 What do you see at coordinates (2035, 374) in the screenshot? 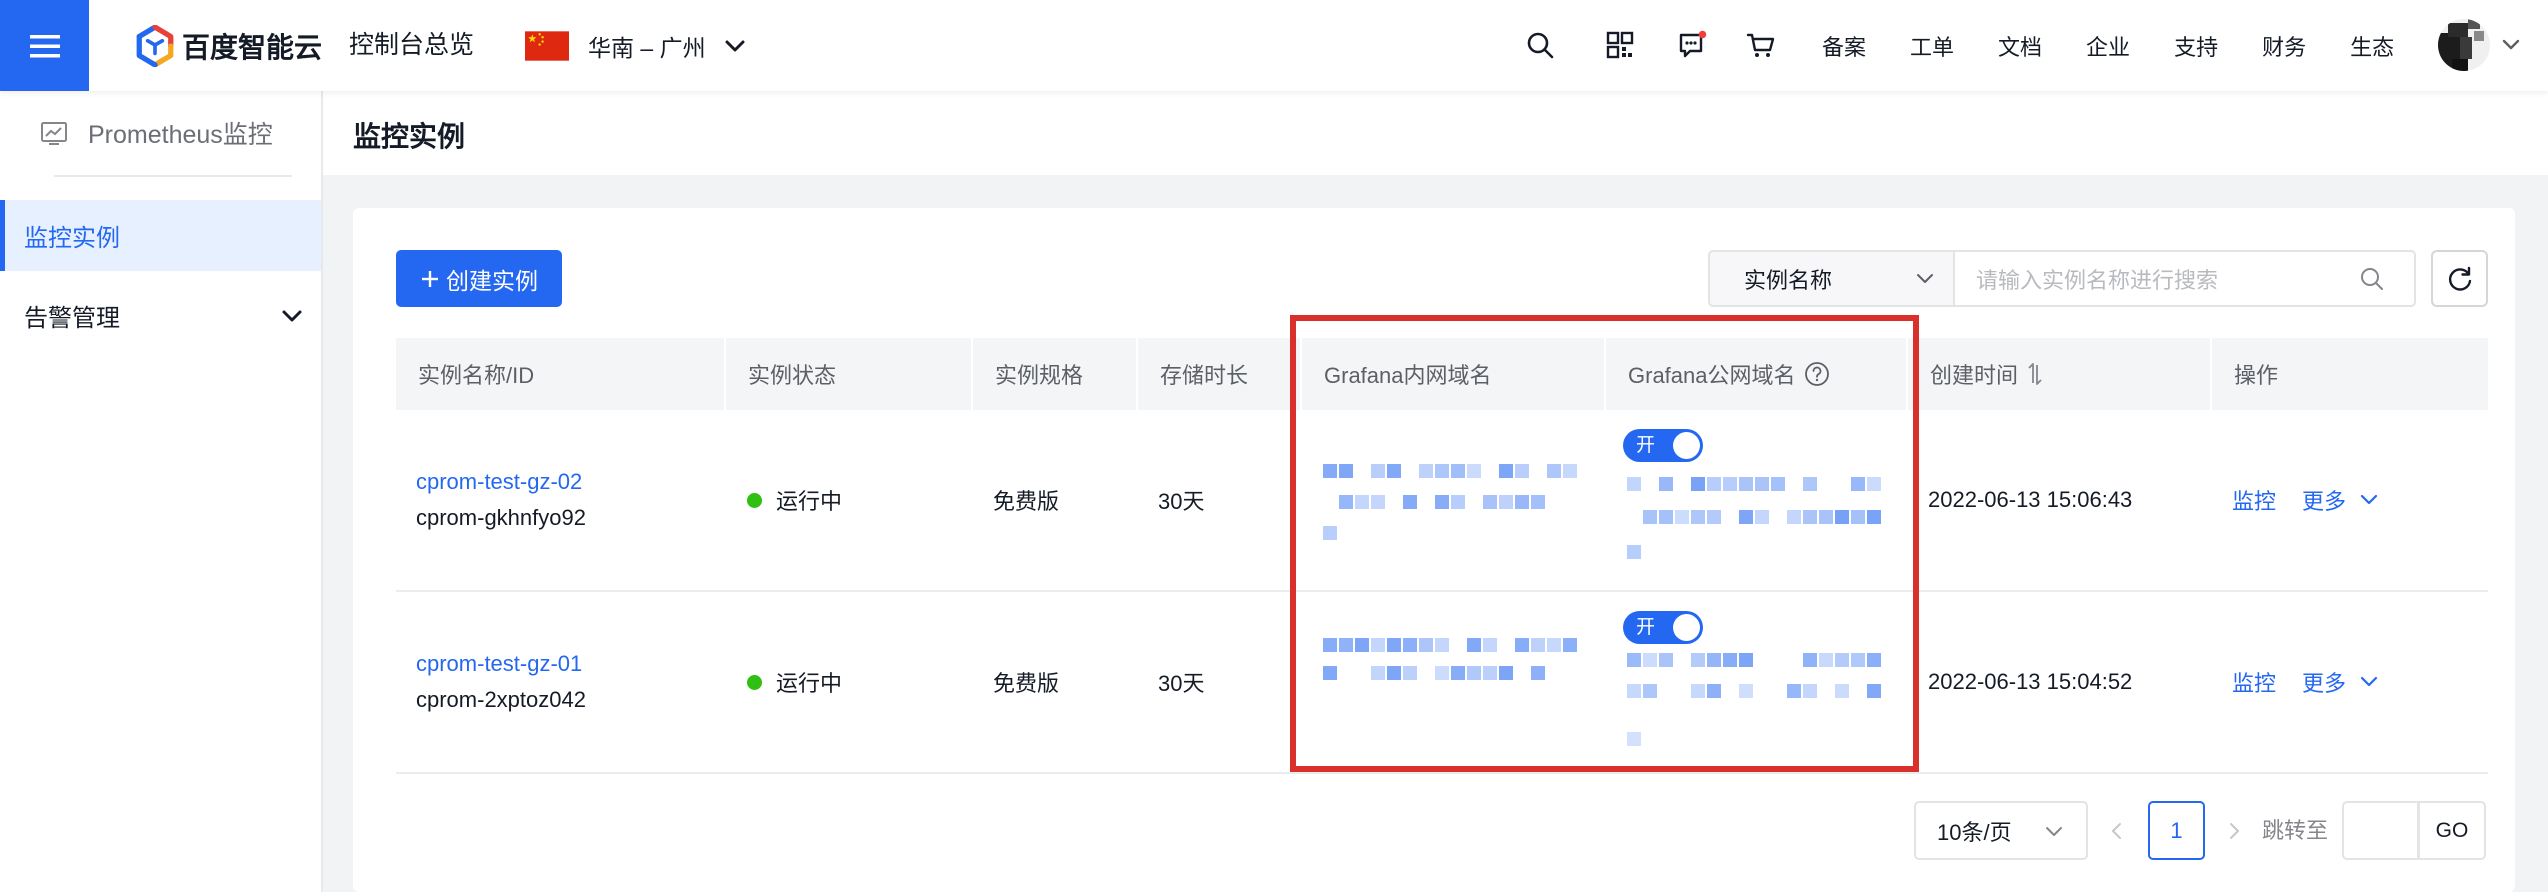
I see `sort-icon` at bounding box center [2035, 374].